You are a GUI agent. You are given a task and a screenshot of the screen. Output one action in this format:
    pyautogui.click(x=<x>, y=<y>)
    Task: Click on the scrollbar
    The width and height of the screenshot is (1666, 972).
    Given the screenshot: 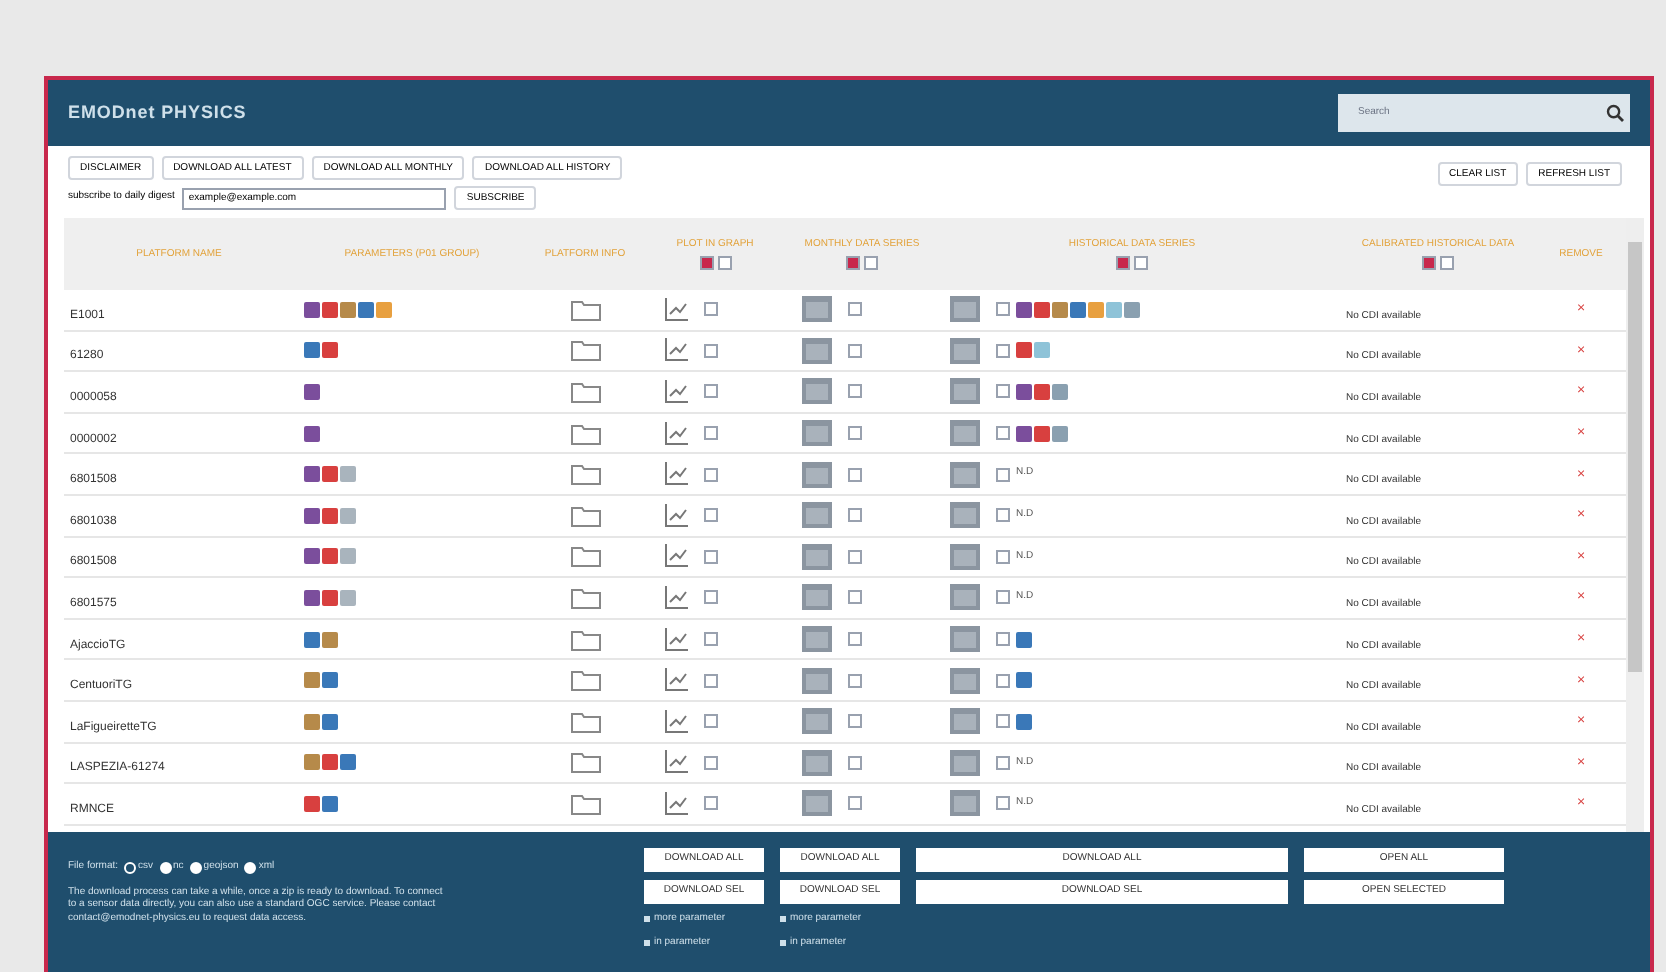 What is the action you would take?
    pyautogui.click(x=1635, y=525)
    